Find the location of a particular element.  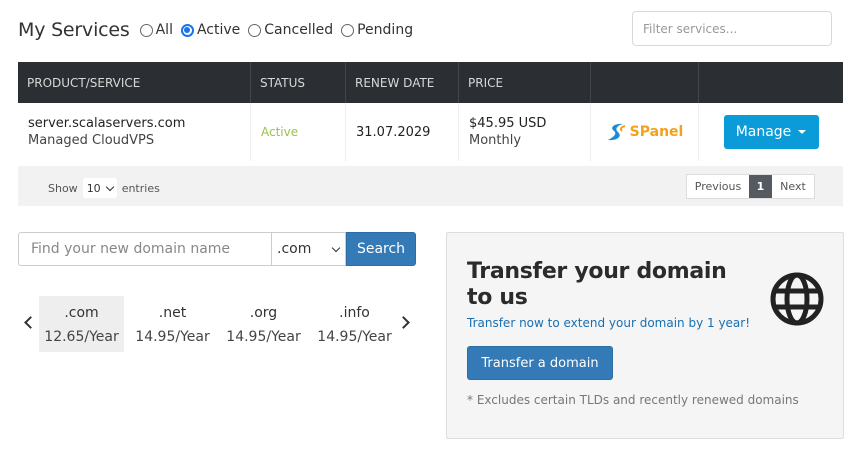

column-header-panel is located at coordinates (645, 82).